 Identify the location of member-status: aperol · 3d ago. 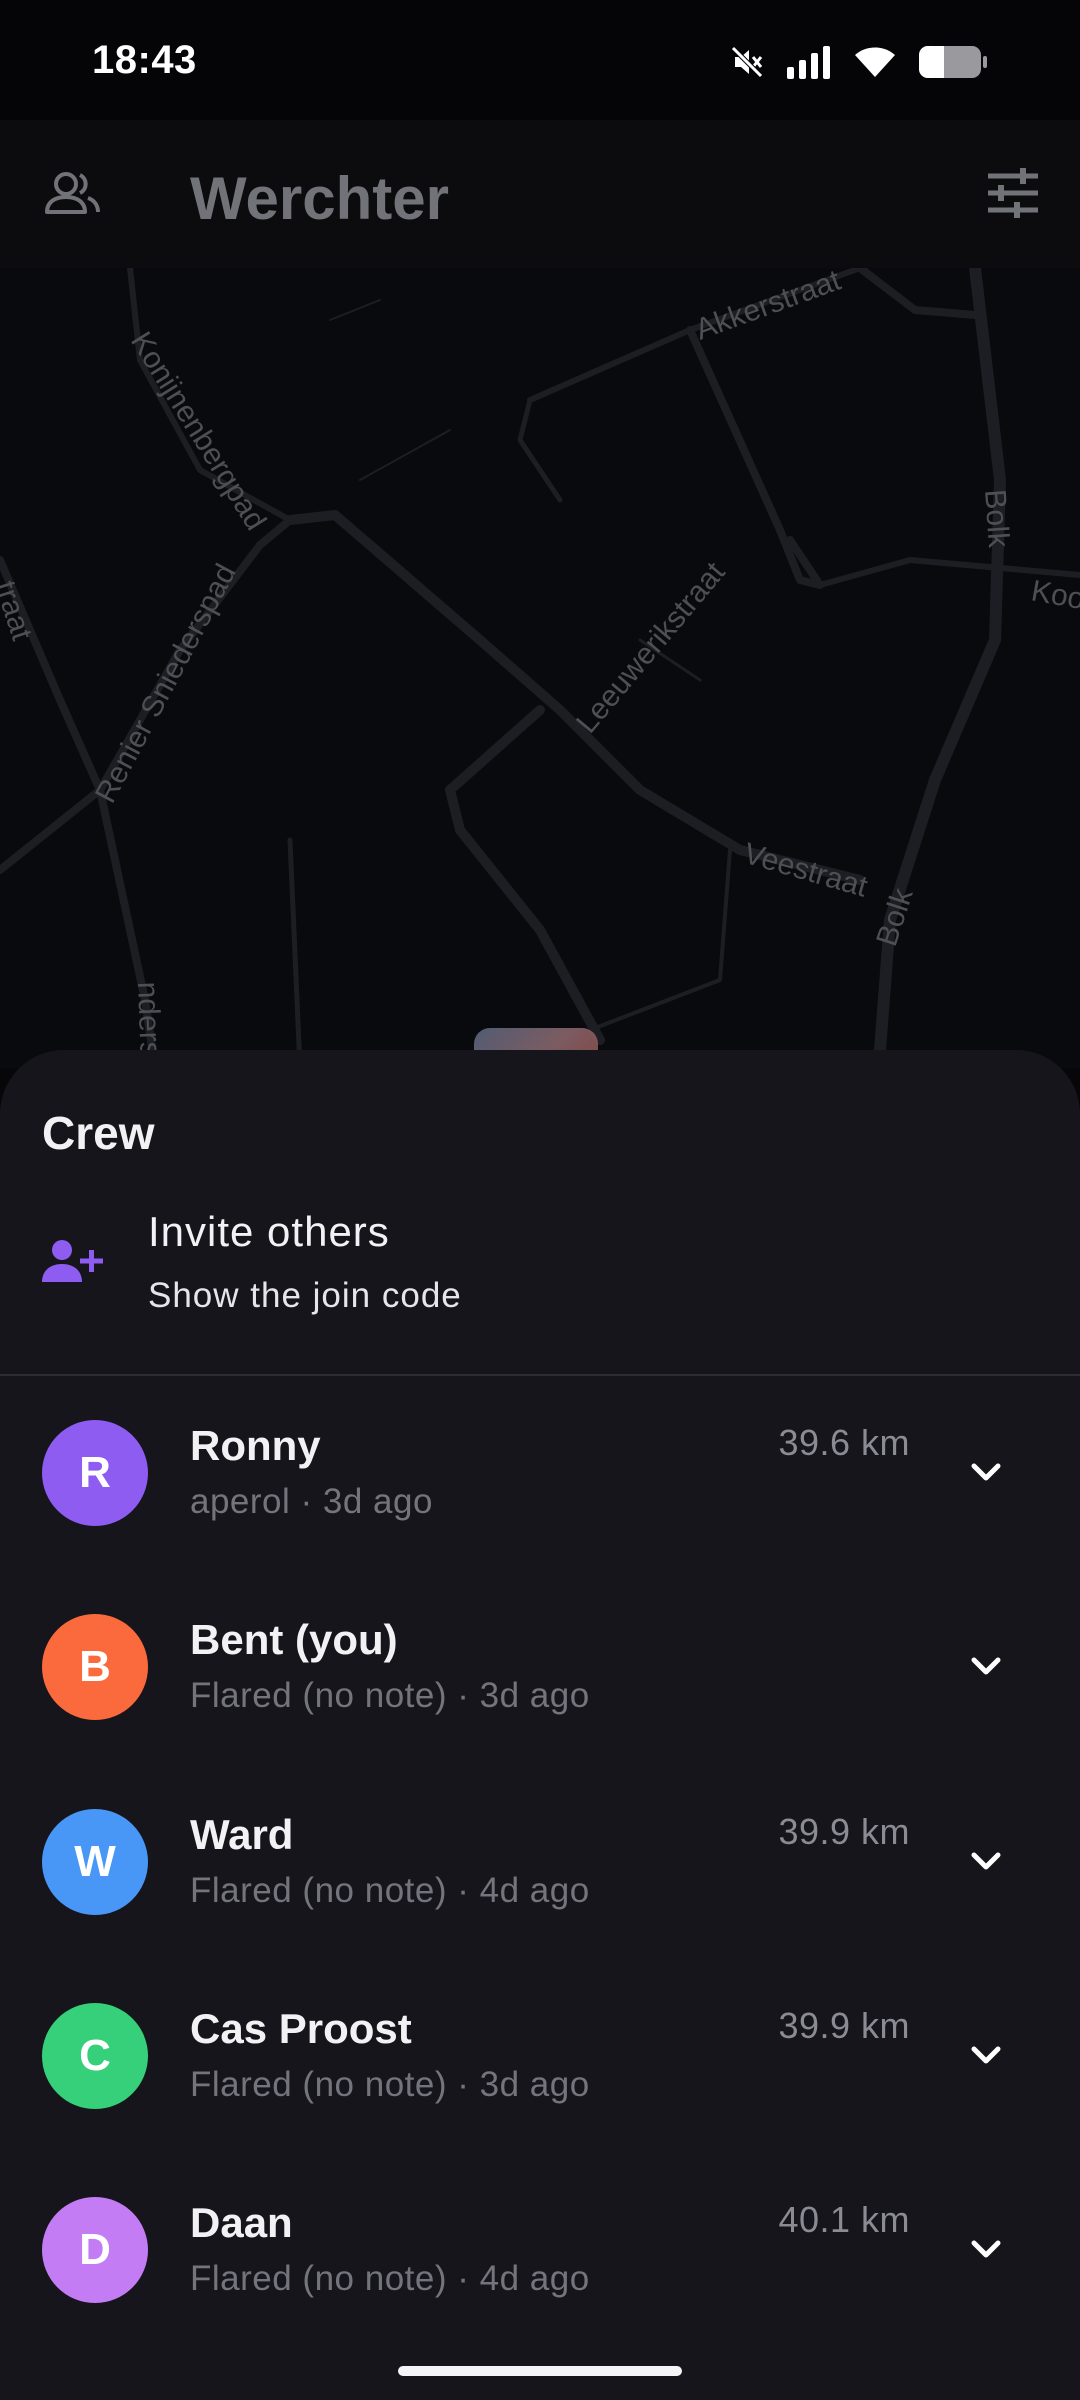
(311, 1501).